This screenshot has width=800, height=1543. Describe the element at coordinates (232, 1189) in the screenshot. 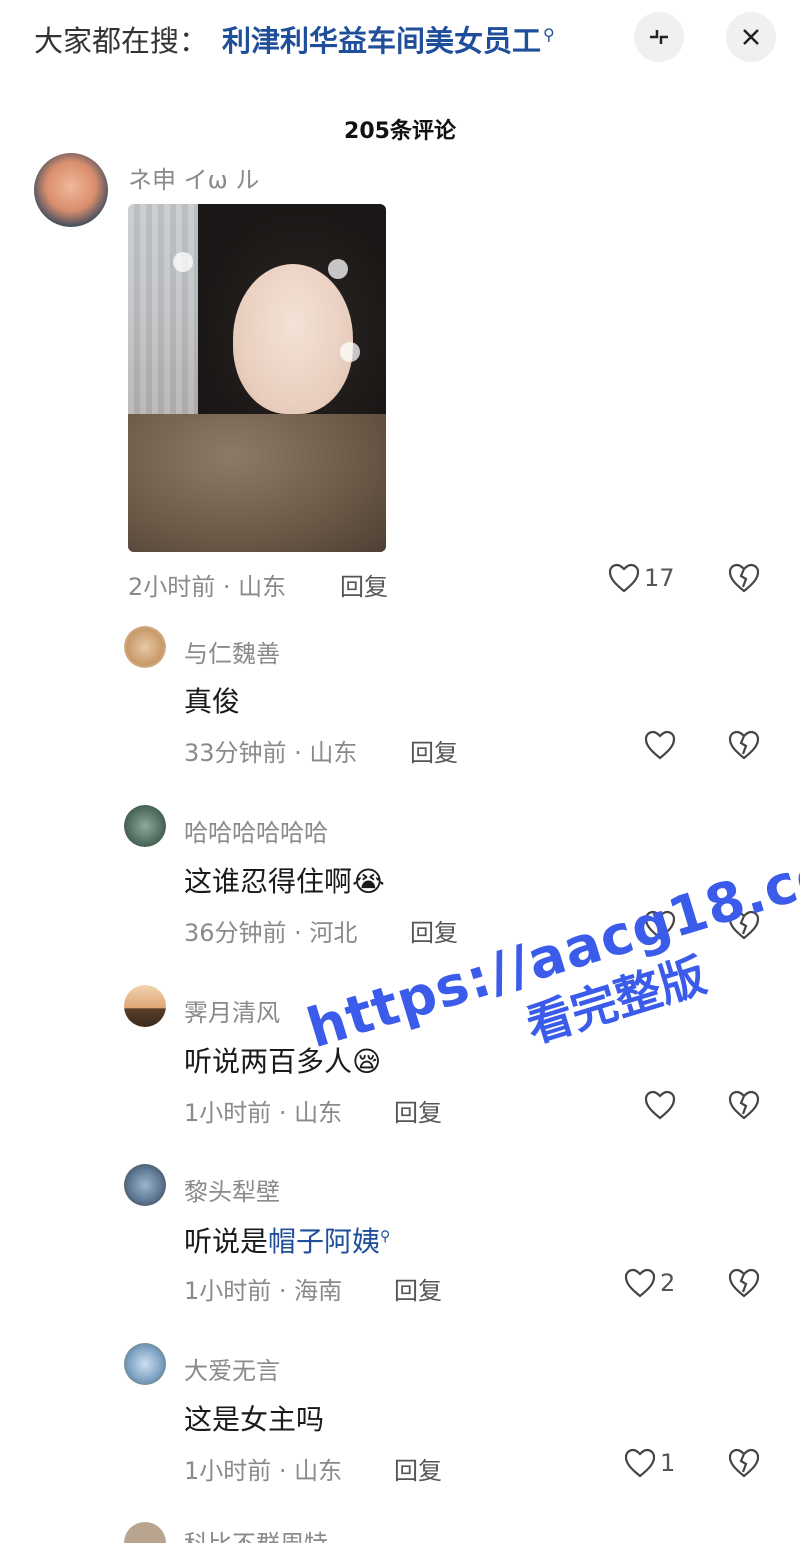

I see `reply-nickname: 黎头犁壁` at that location.